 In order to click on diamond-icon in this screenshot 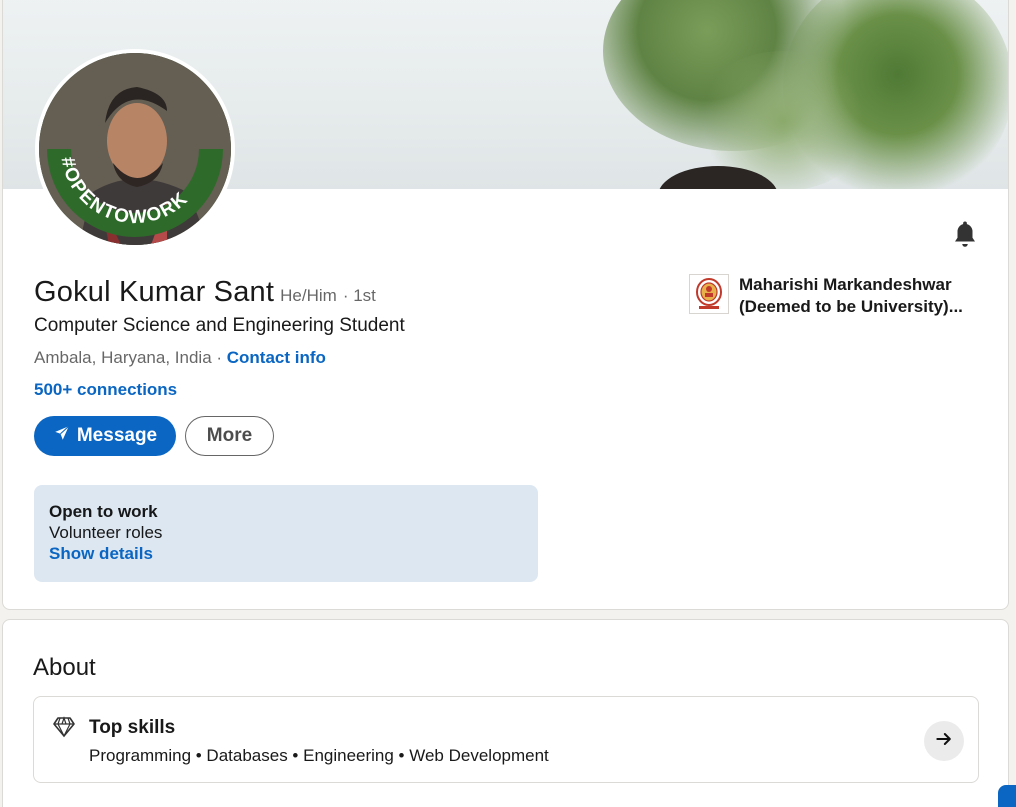, I will do `click(64, 727)`.